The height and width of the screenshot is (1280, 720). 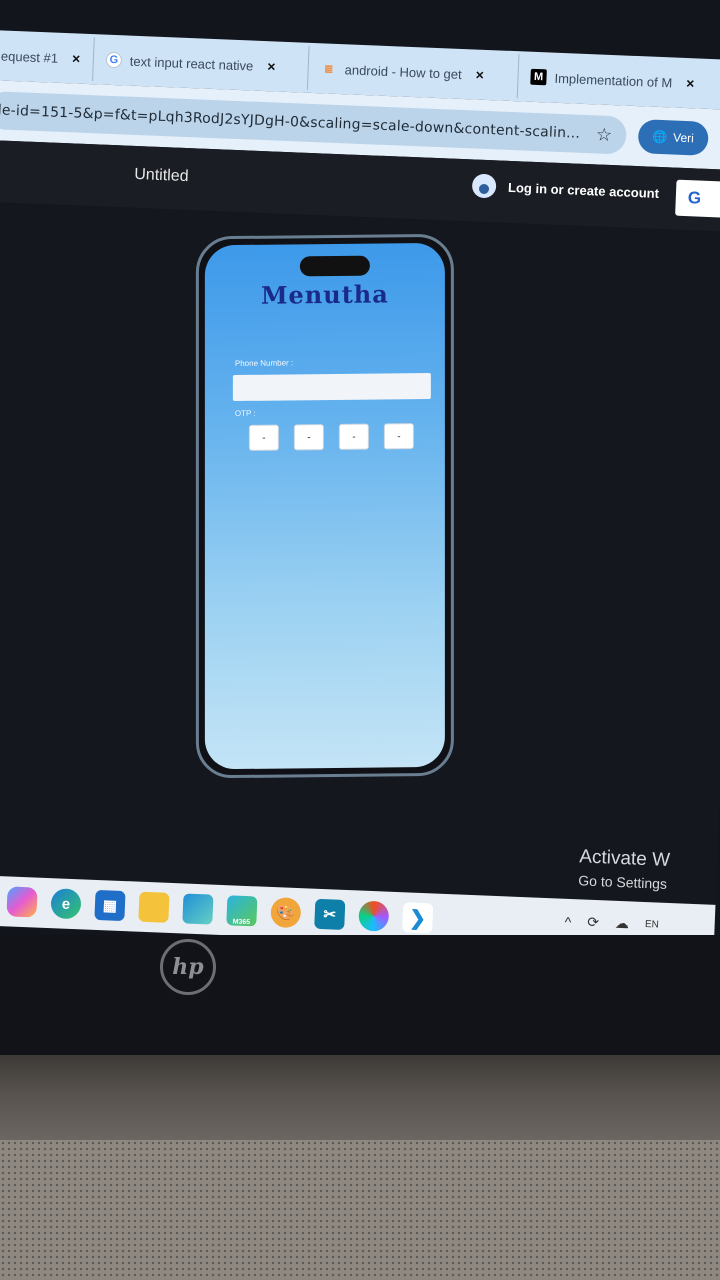 I want to click on otp-digit-2: -, so click(x=308, y=437).